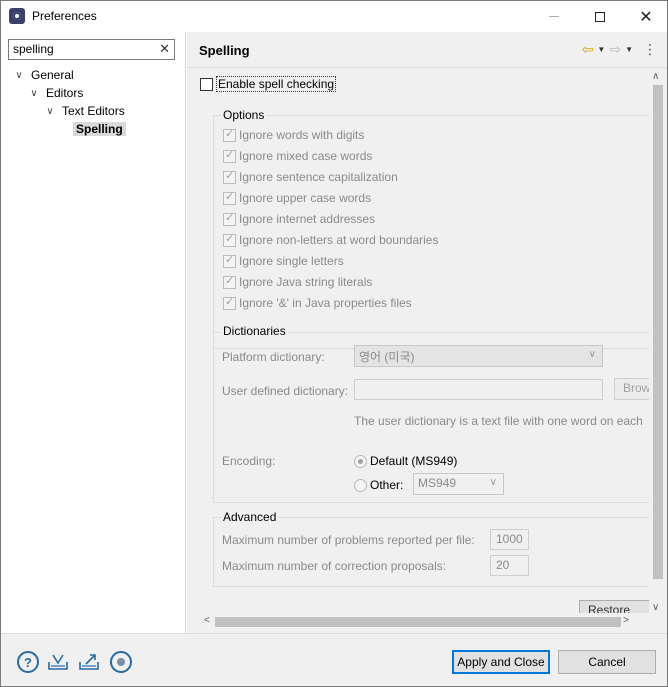 This screenshot has width=668, height=687. Describe the element at coordinates (588, 49) in the screenshot. I see `back-arrow-icon: ⇦` at that location.